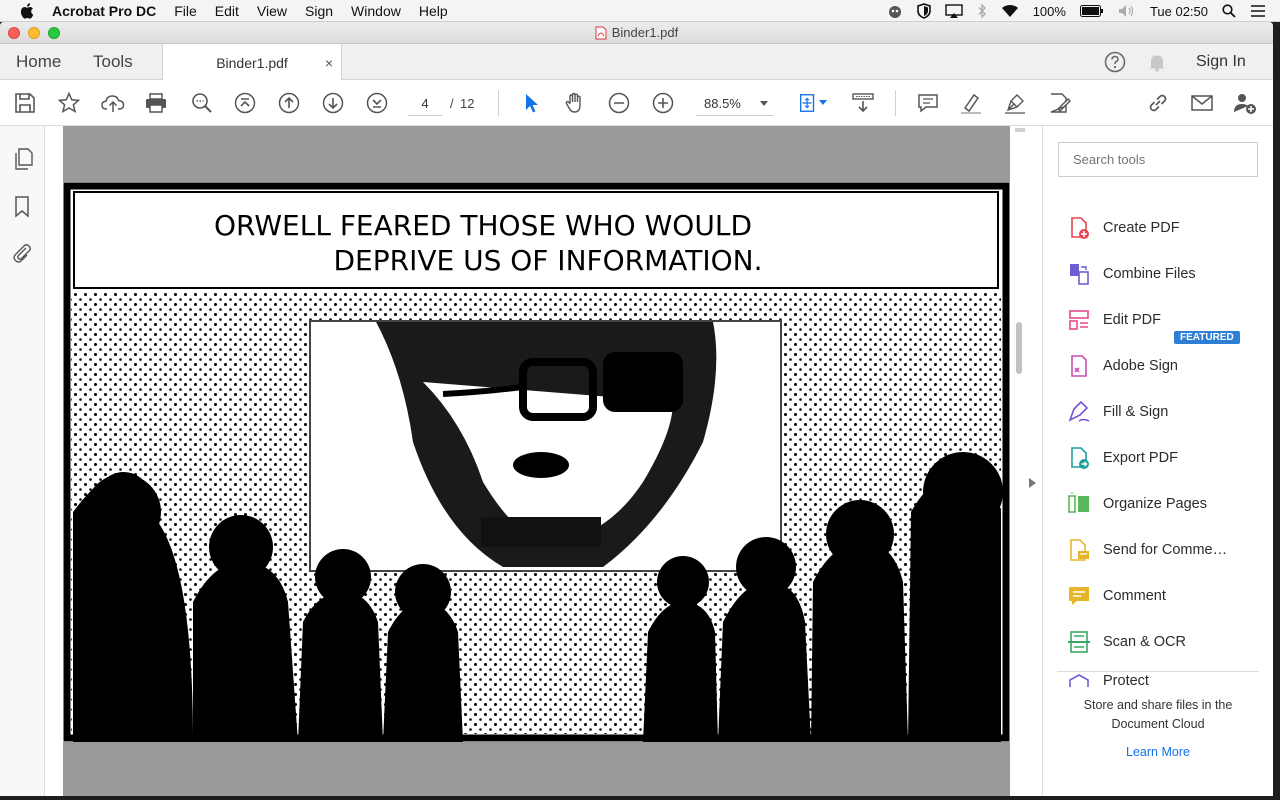 The image size is (1280, 800). I want to click on tool-item-fill-sign: Fill & Sign, so click(1117, 412).